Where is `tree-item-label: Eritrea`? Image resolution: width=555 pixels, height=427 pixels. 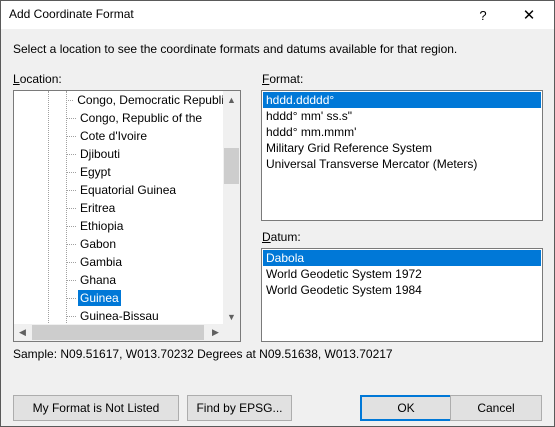 tree-item-label: Eritrea is located at coordinates (98, 208).